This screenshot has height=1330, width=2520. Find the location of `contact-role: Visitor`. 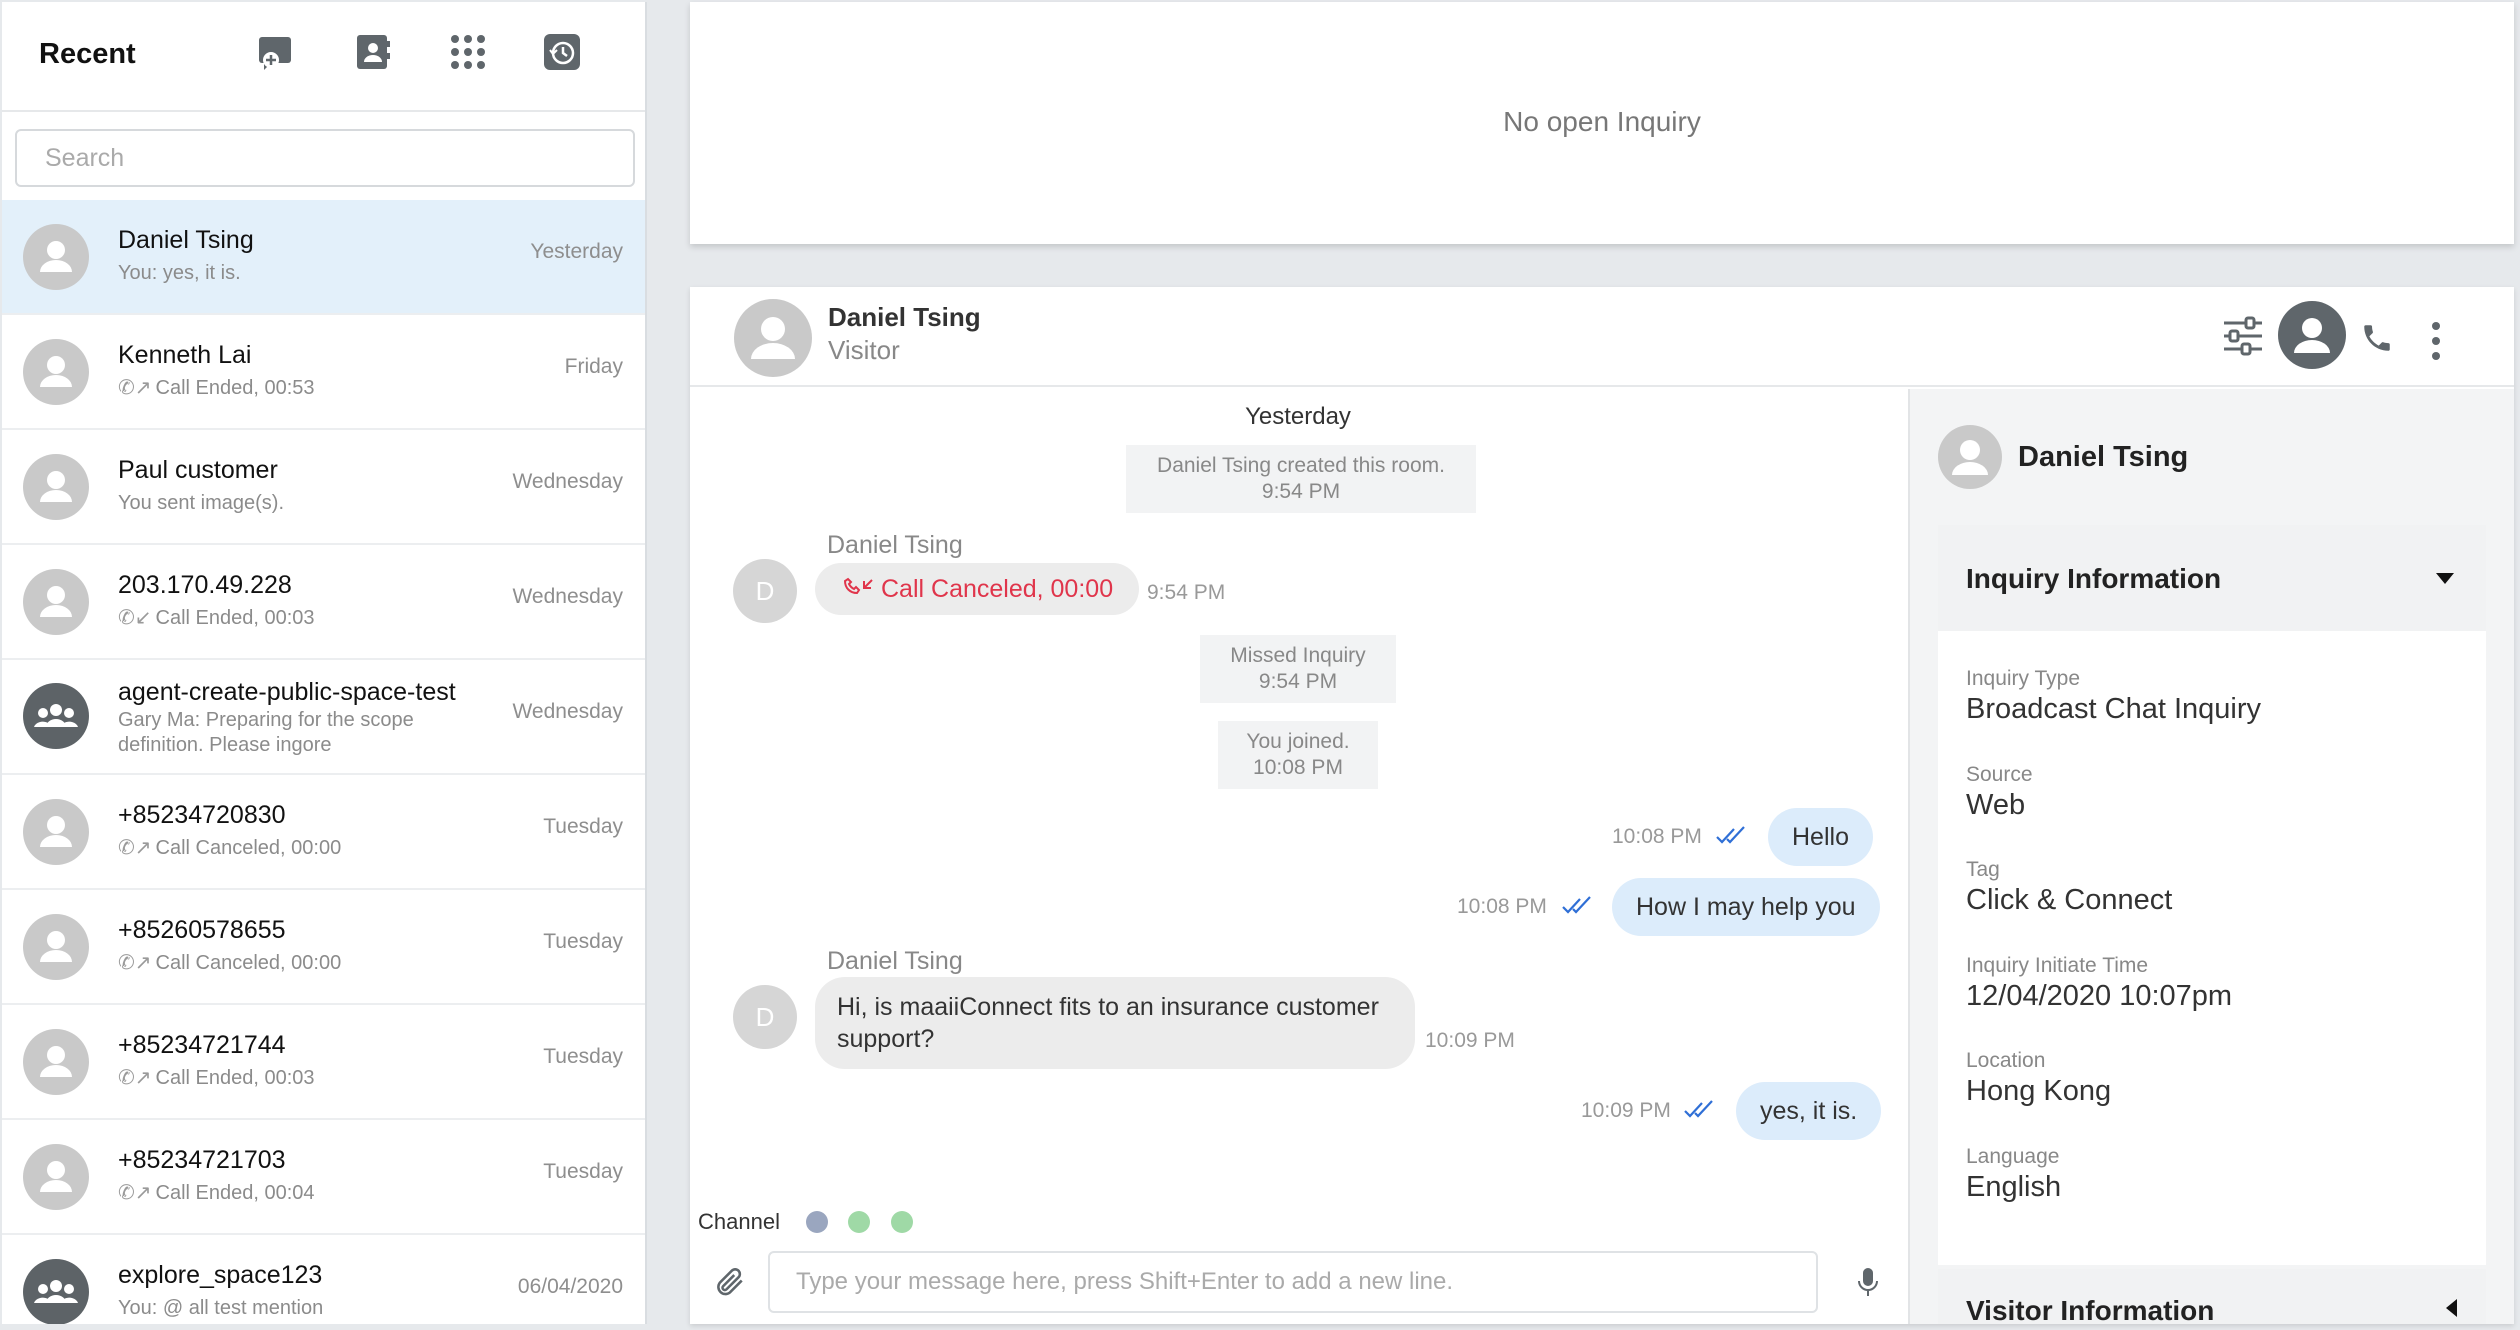

contact-role: Visitor is located at coordinates (864, 350).